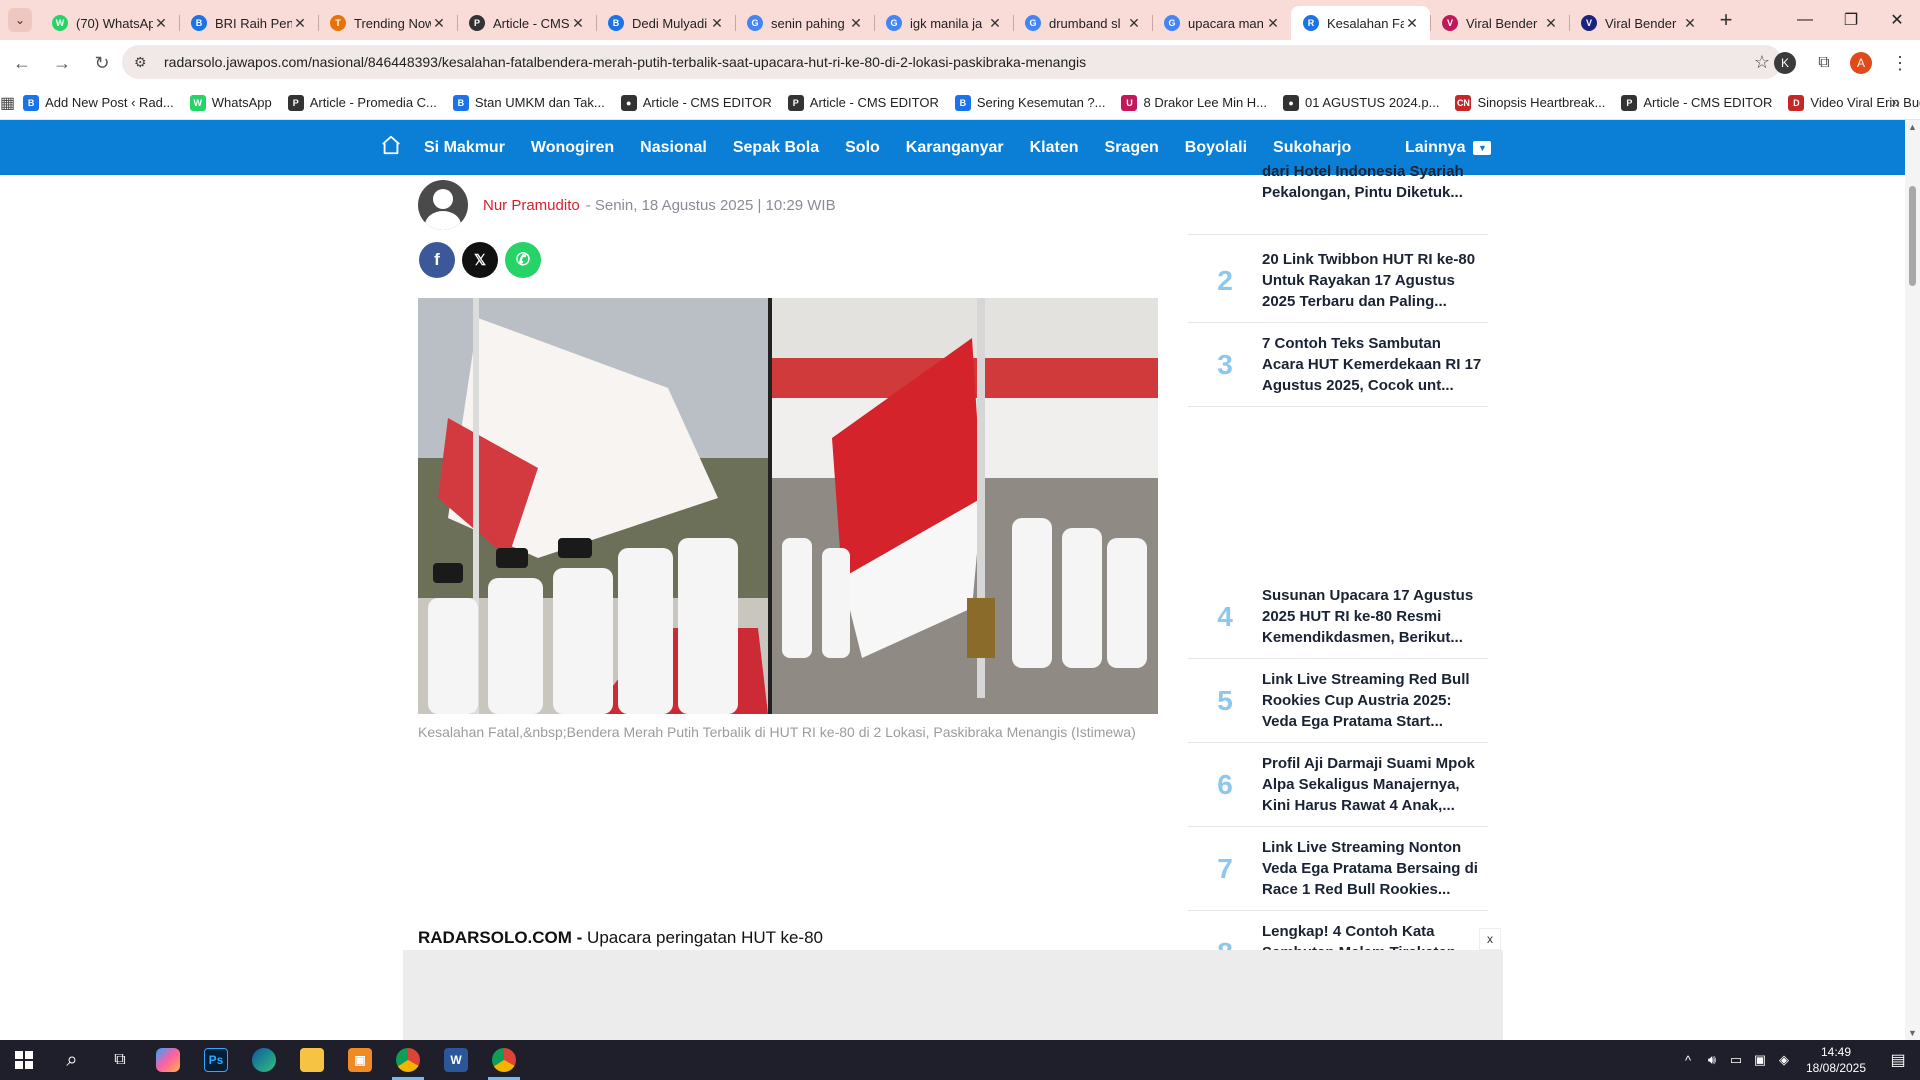 The height and width of the screenshot is (1080, 1920). What do you see at coordinates (1082, 23) in the screenshot?
I see `browser-tab: Gdrumband sl ✕` at bounding box center [1082, 23].